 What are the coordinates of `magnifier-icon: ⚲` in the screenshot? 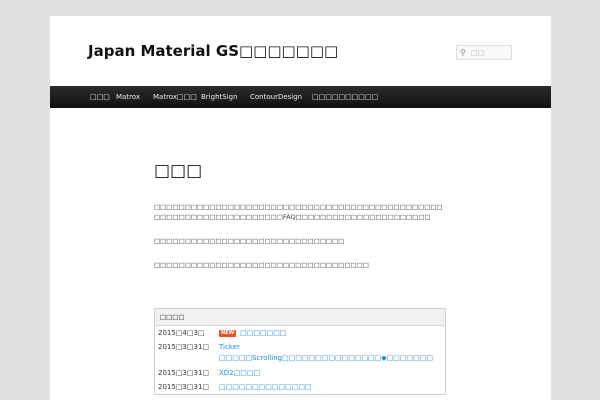 It's located at (463, 52).